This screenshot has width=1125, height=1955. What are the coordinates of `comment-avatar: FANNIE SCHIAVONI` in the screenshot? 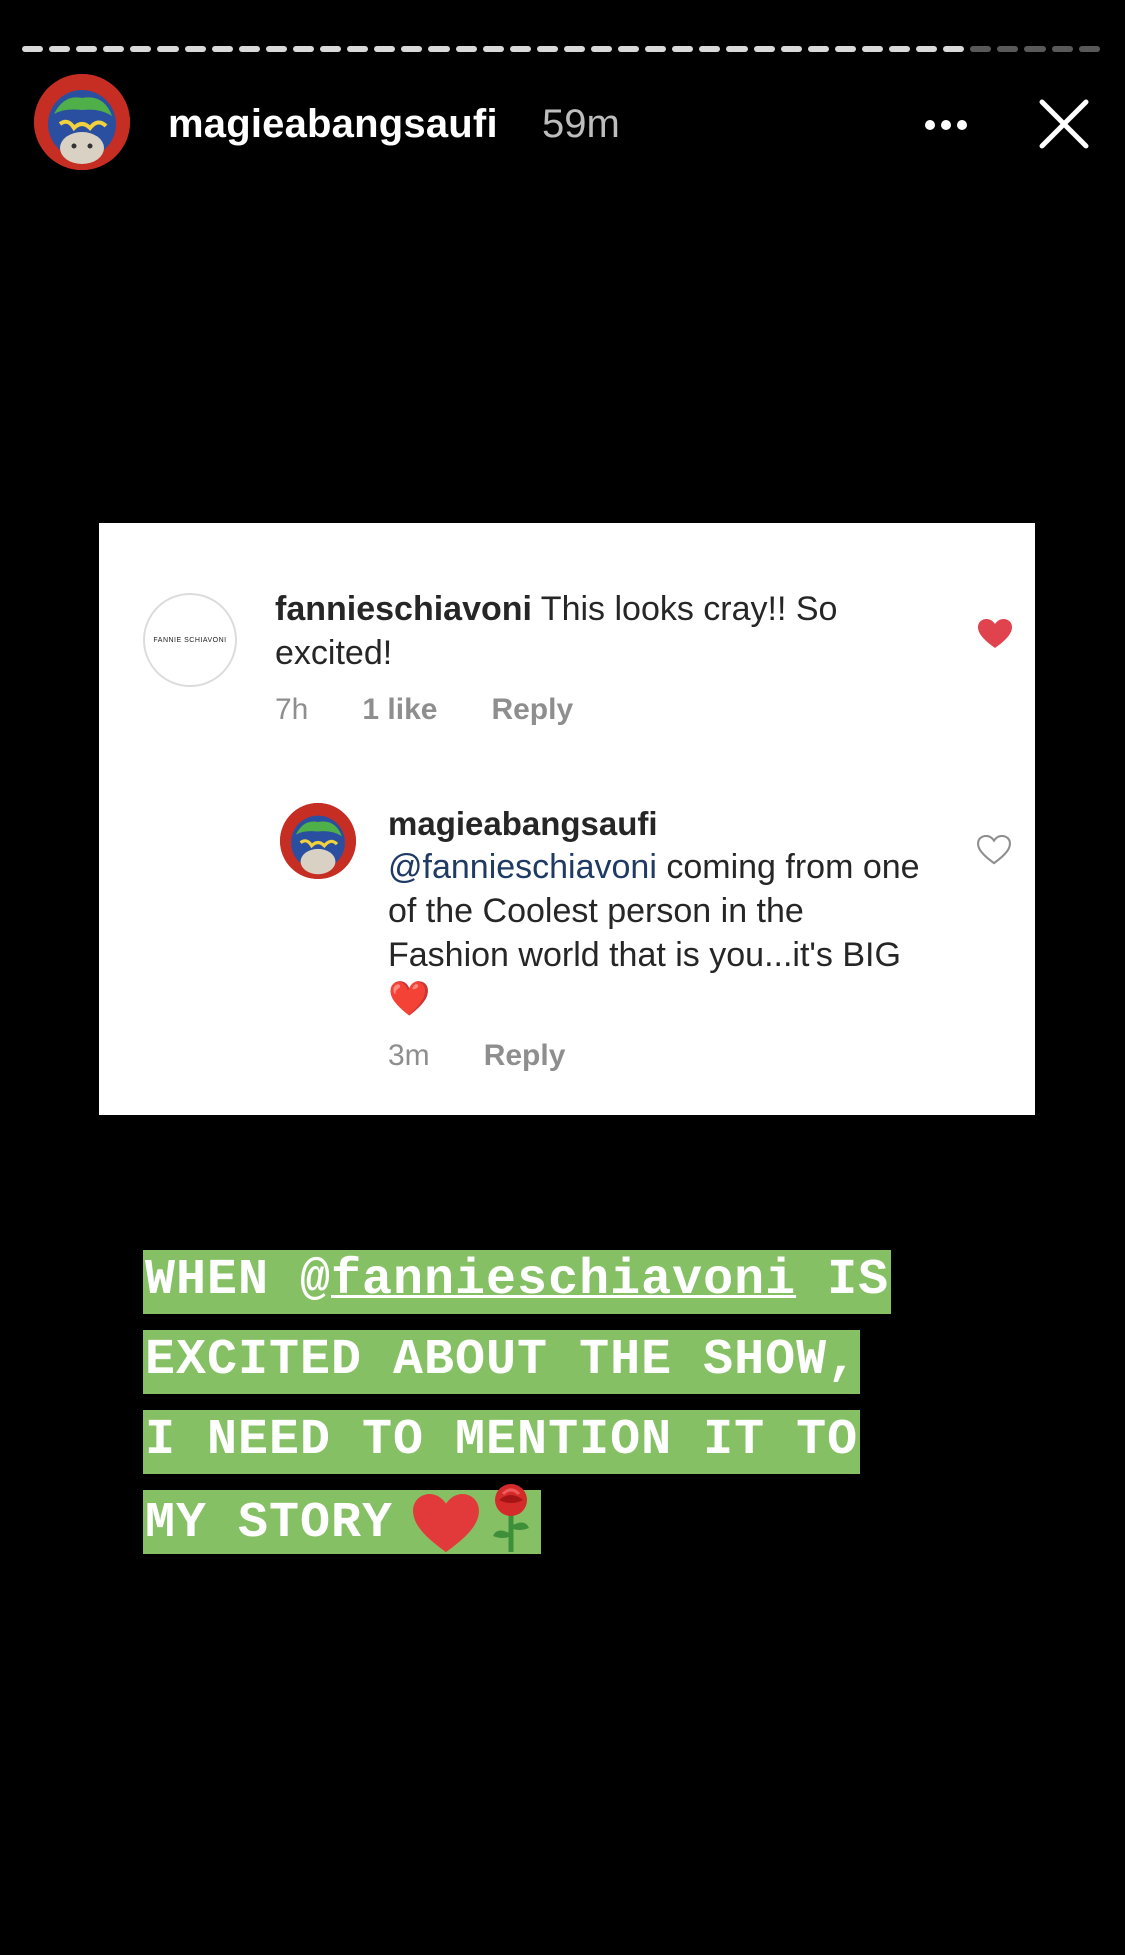 It's located at (190, 640).